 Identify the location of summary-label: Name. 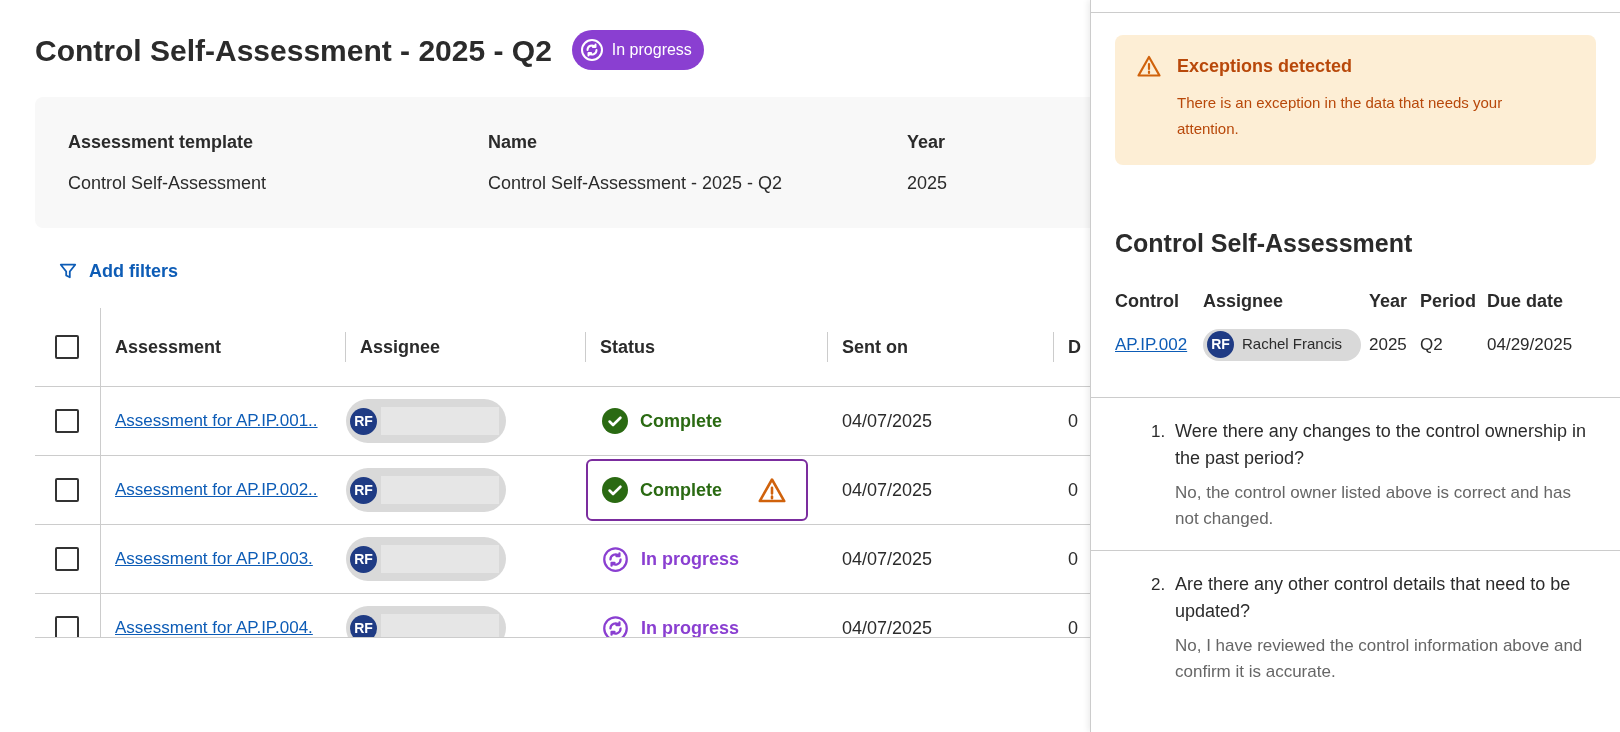
(513, 142).